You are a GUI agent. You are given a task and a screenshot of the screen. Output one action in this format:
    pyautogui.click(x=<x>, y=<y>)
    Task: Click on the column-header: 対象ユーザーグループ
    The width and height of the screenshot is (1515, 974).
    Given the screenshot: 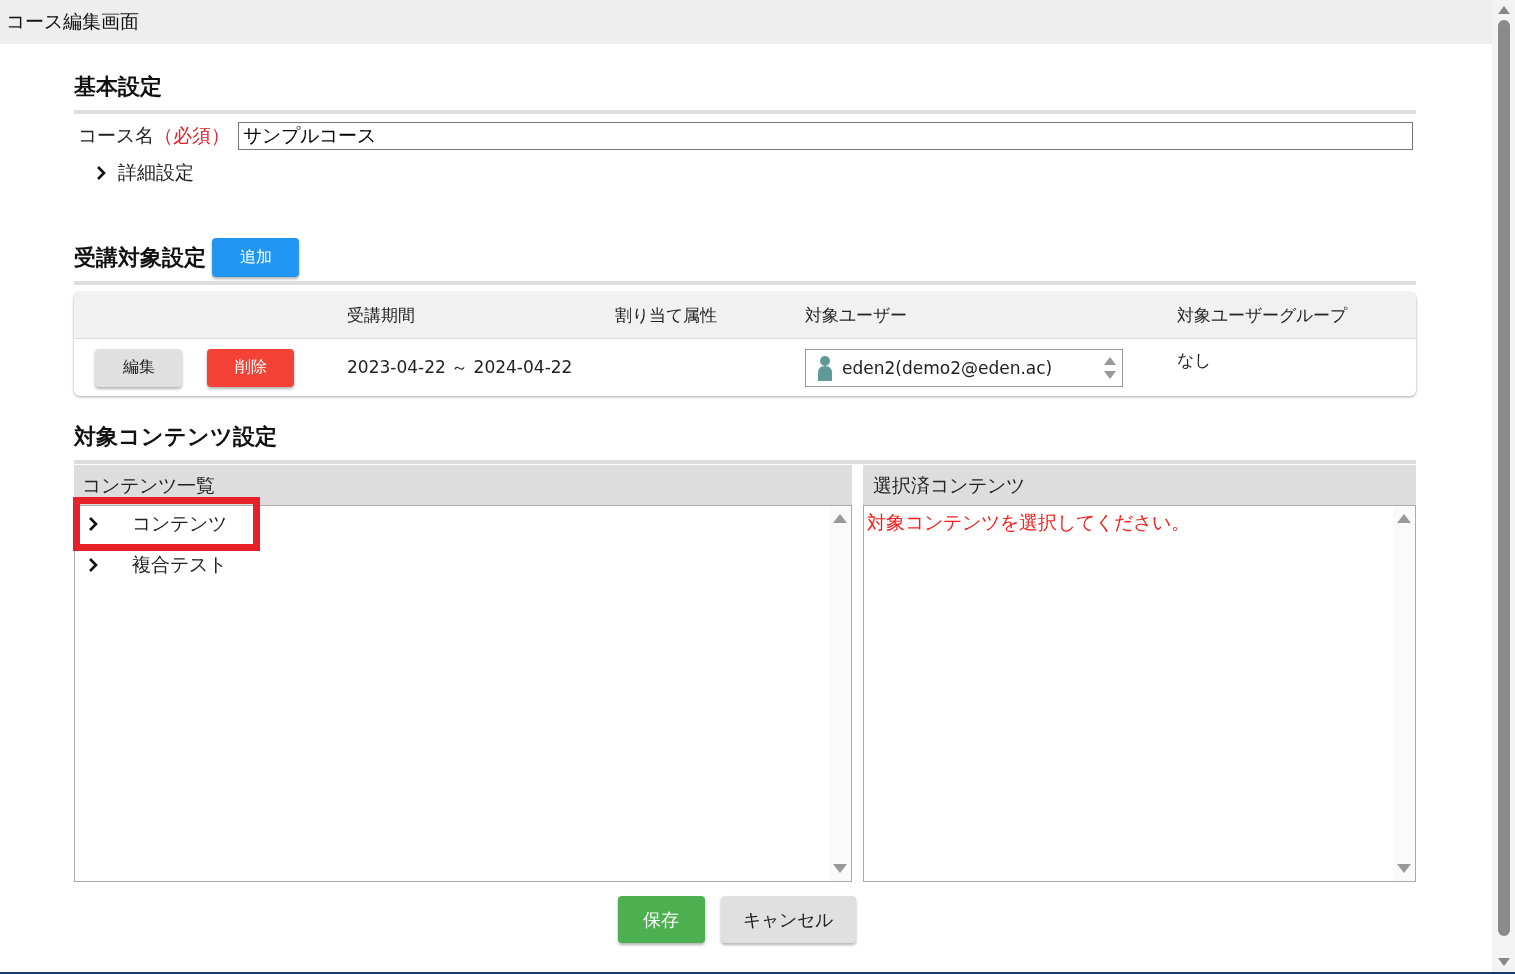 What is the action you would take?
    pyautogui.click(x=1262, y=314)
    